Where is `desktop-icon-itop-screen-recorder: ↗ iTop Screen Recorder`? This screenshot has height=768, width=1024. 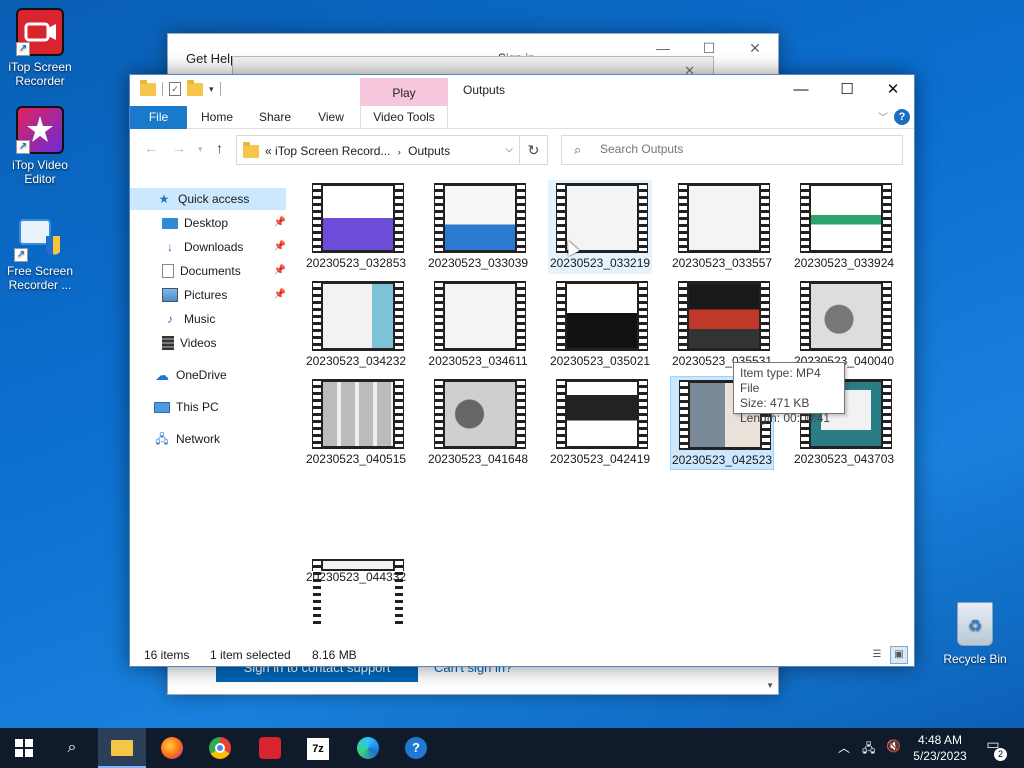 desktop-icon-itop-screen-recorder: ↗ iTop Screen Recorder is located at coordinates (40, 48).